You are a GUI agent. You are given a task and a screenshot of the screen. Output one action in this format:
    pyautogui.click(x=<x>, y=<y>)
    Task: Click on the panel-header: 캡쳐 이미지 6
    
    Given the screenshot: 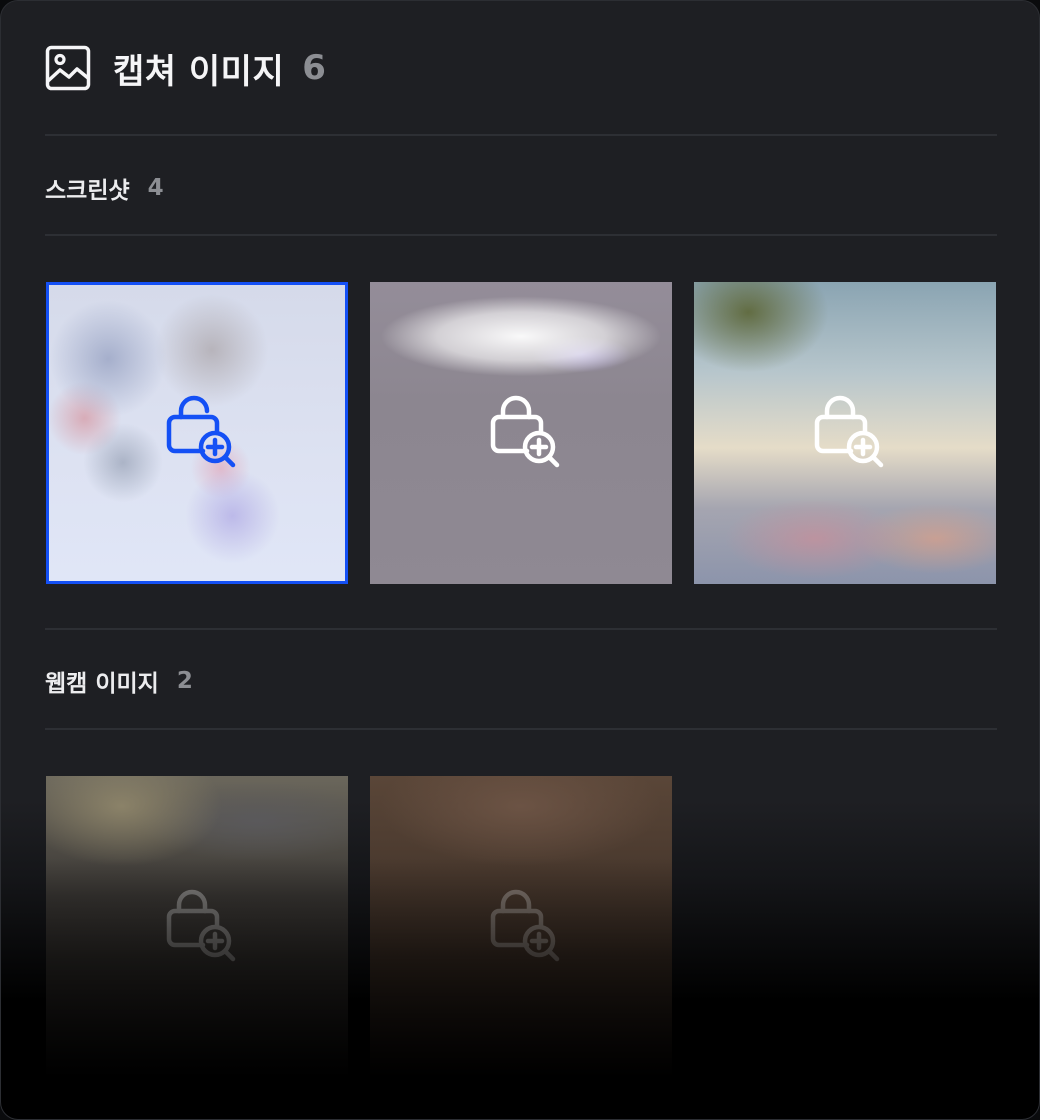 What is the action you would take?
    pyautogui.click(x=185, y=68)
    